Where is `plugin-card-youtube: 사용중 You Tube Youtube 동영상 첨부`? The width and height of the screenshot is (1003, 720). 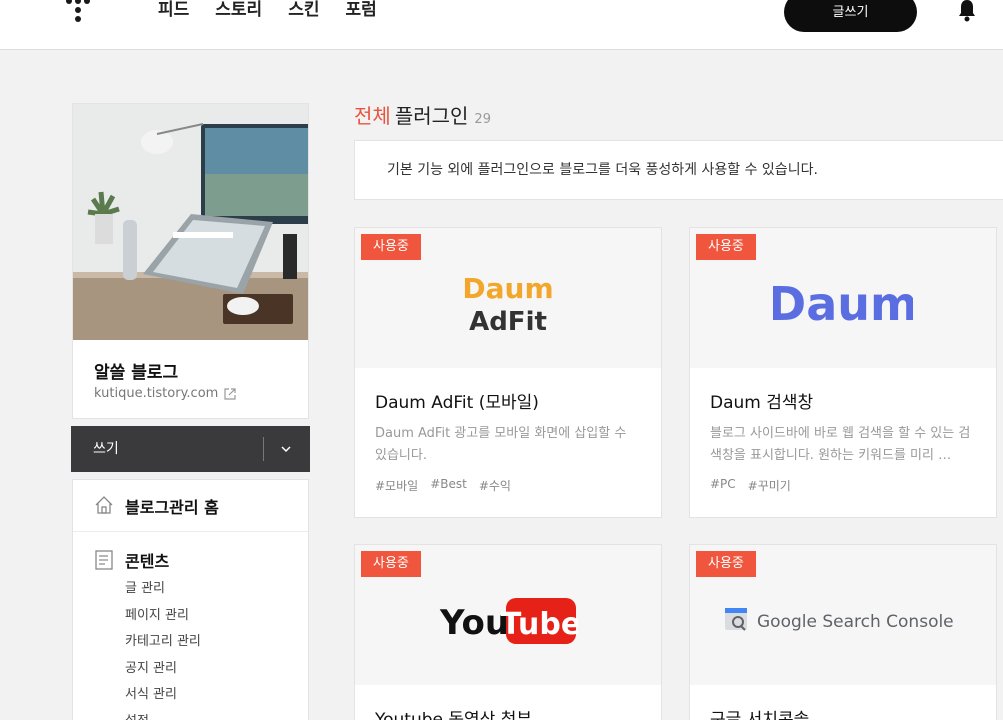 plugin-card-youtube: 사용중 You Tube Youtube 동영상 첨부 is located at coordinates (508, 632).